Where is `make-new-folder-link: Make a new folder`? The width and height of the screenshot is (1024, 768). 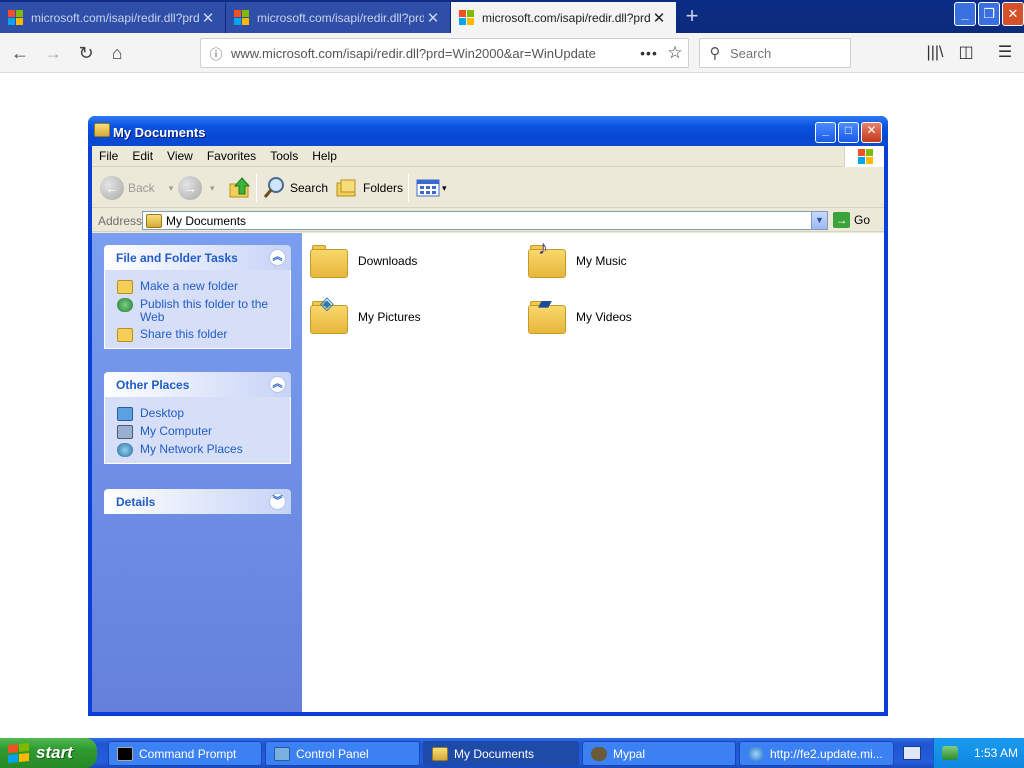
make-new-folder-link: Make a new folder is located at coordinates (197, 287).